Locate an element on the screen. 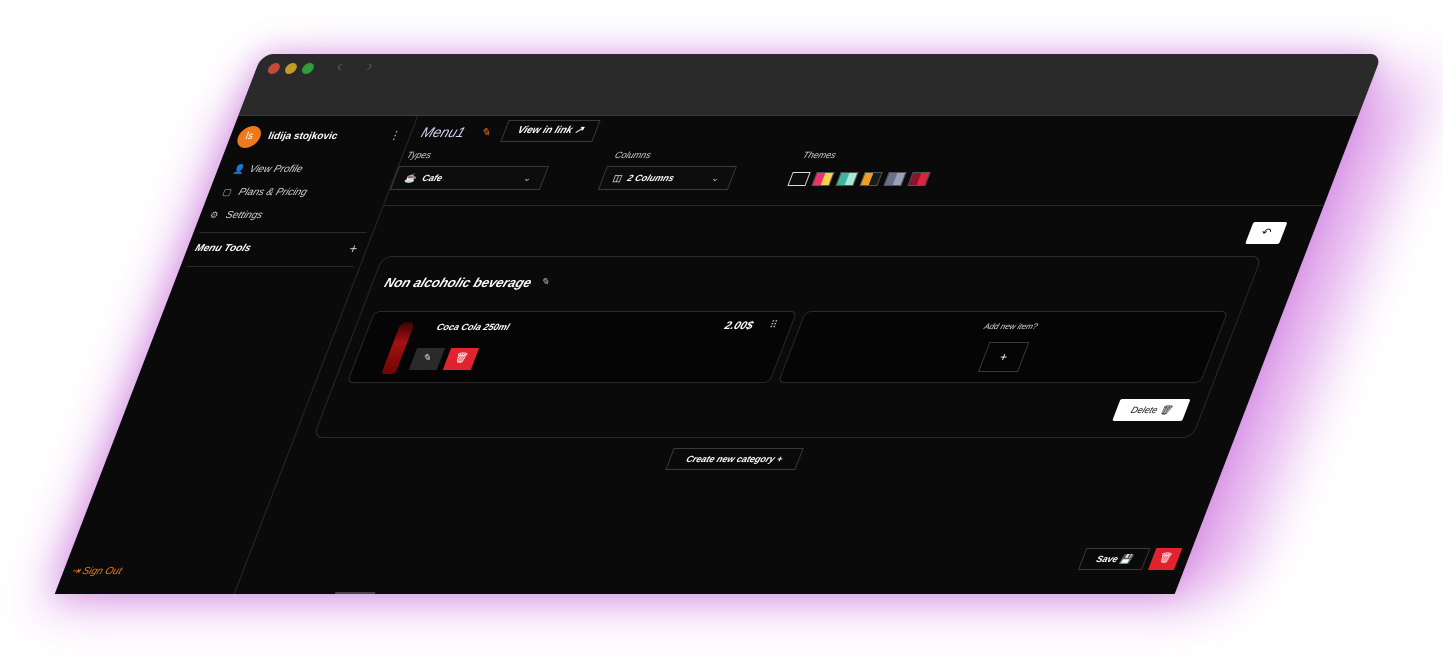  add-item-button: + is located at coordinates (1003, 357).